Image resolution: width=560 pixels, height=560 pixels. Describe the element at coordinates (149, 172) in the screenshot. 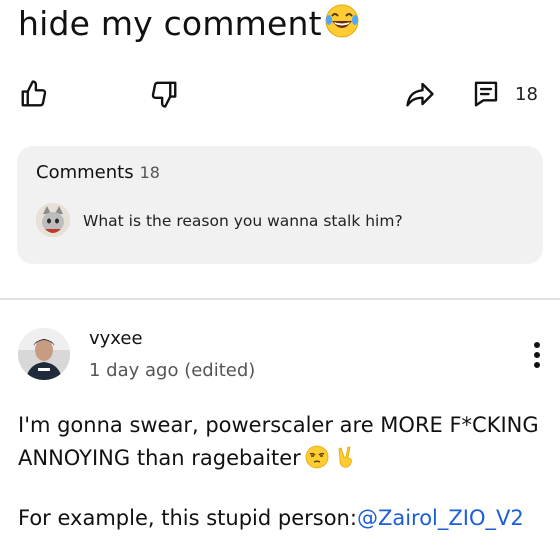

I see `comments-panel-count: 18` at that location.